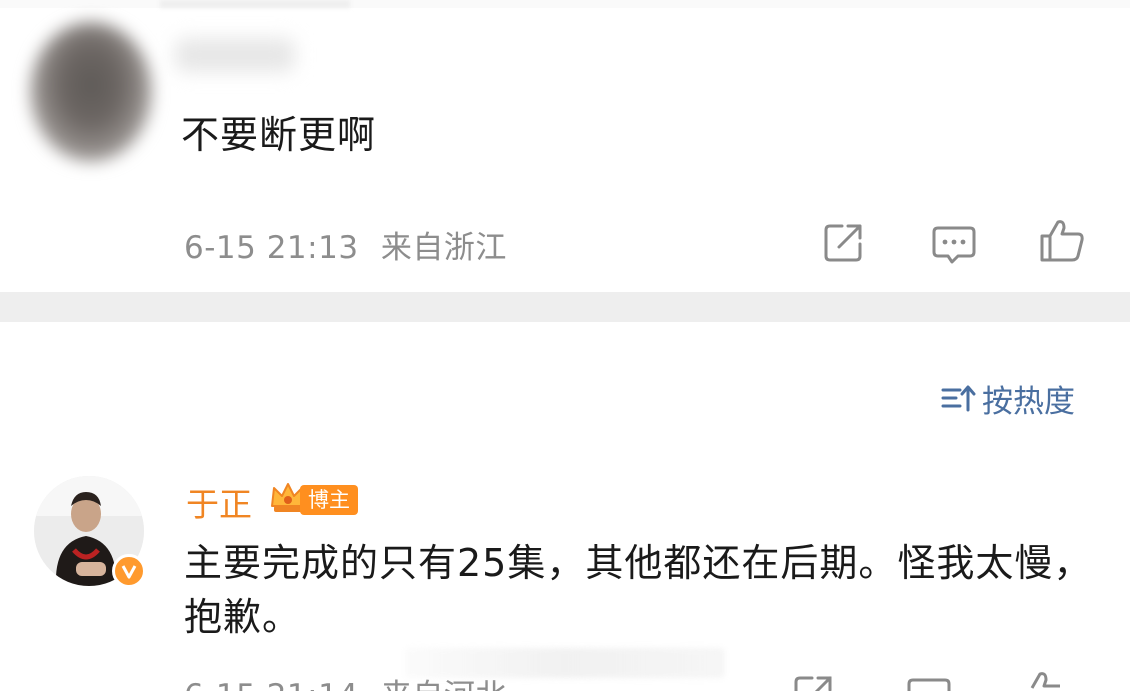  Describe the element at coordinates (271, 248) in the screenshot. I see `comment-timestamp: 6-15 21:13` at that location.